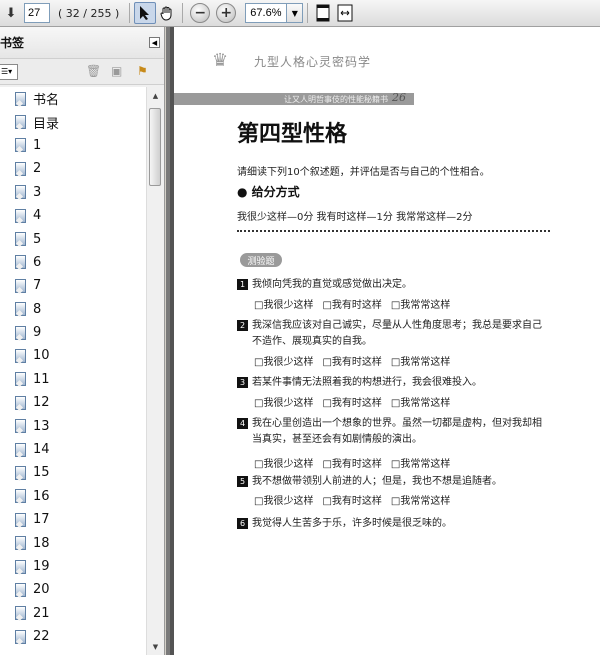 Image resolution: width=600 pixels, height=655 pixels. I want to click on bookmark-item: 13, so click(73, 425).